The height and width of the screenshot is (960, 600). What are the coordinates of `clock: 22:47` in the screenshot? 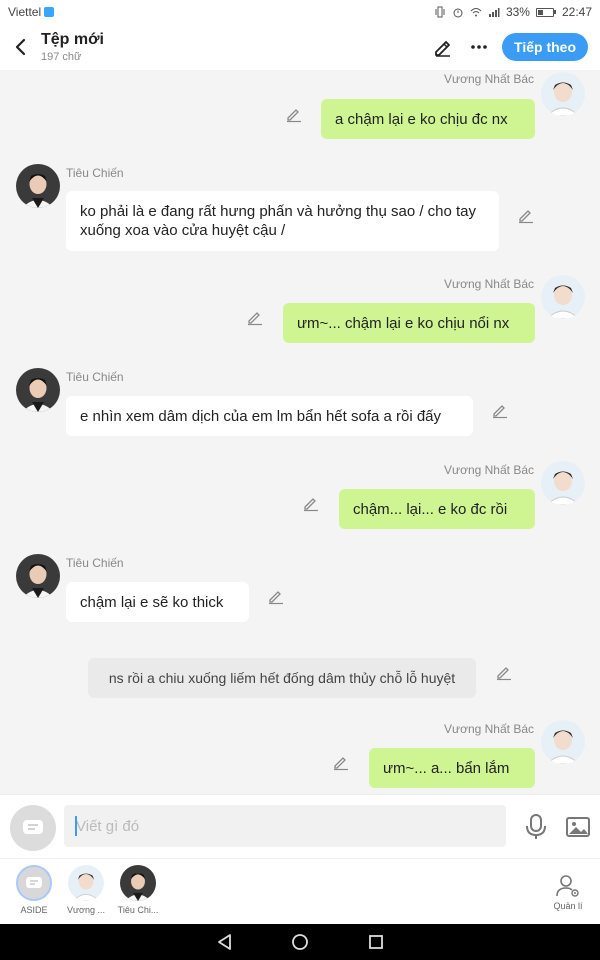 It's located at (576, 12).